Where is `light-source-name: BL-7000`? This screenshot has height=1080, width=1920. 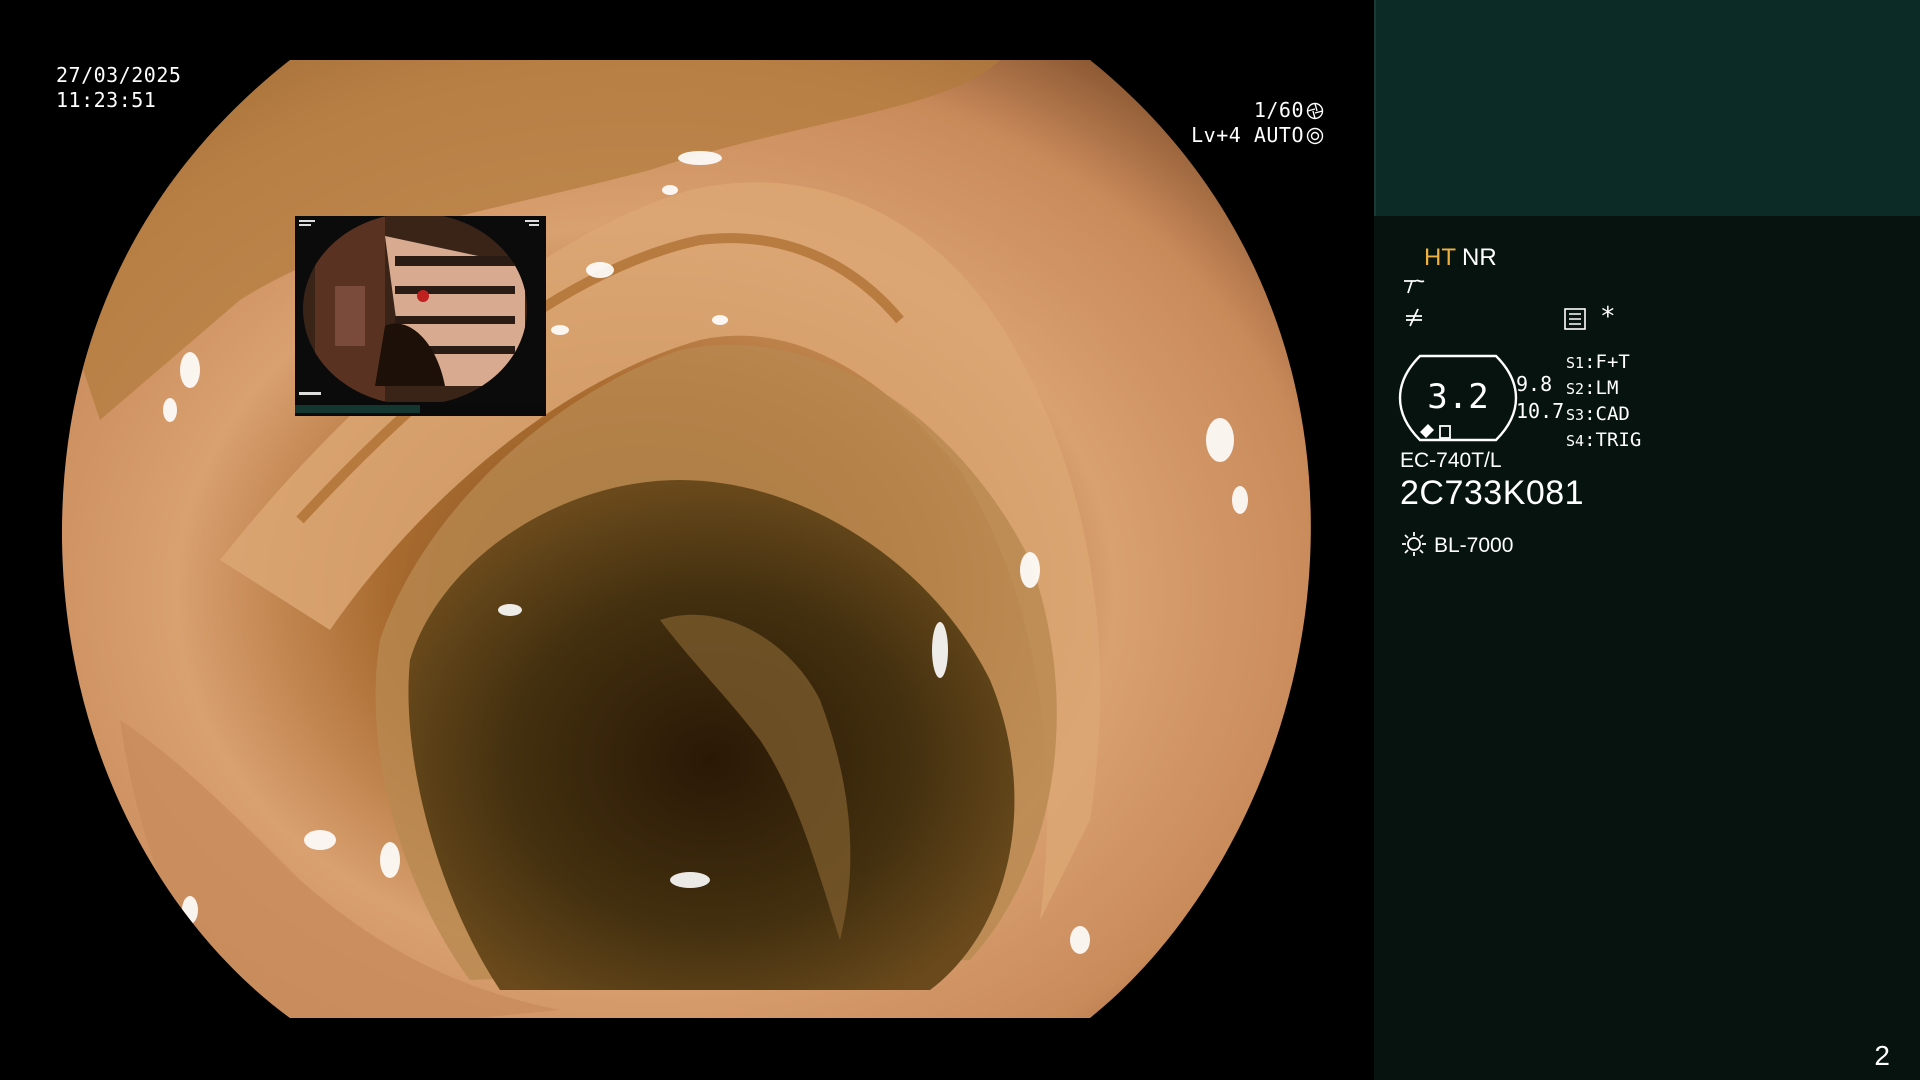 light-source-name: BL-7000 is located at coordinates (1474, 545).